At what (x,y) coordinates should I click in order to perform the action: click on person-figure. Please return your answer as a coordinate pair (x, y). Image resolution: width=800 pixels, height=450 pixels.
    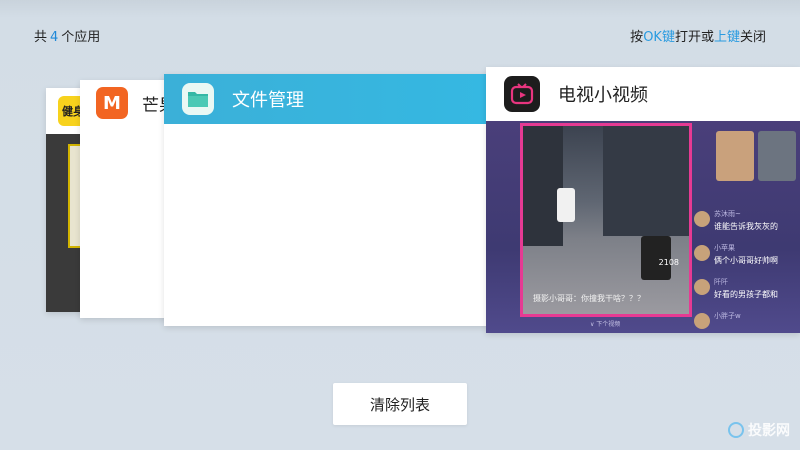
    Looking at the image, I should click on (566, 205).